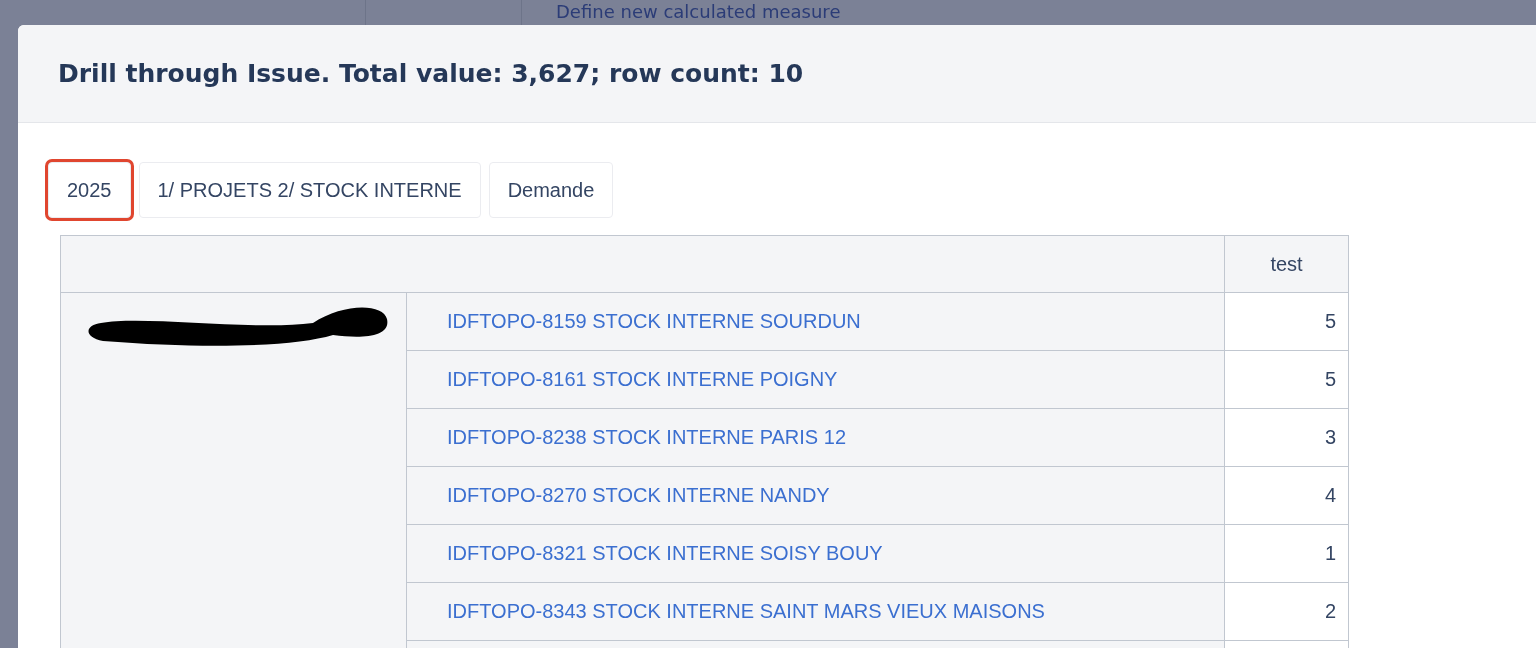 This screenshot has width=1536, height=648. I want to click on value-cell: 4, so click(1286, 495).